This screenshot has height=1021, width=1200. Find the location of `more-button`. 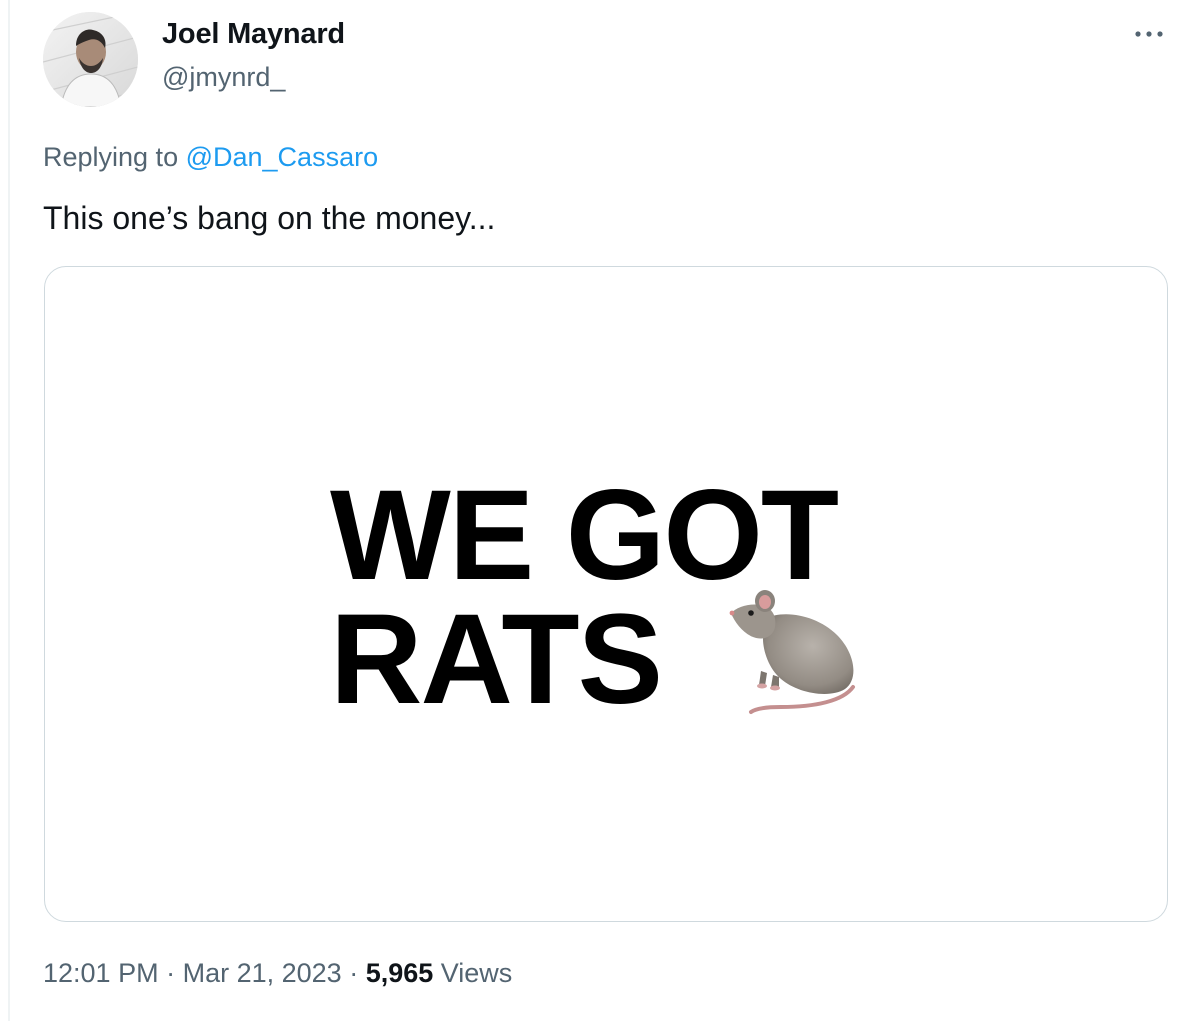

more-button is located at coordinates (1149, 34).